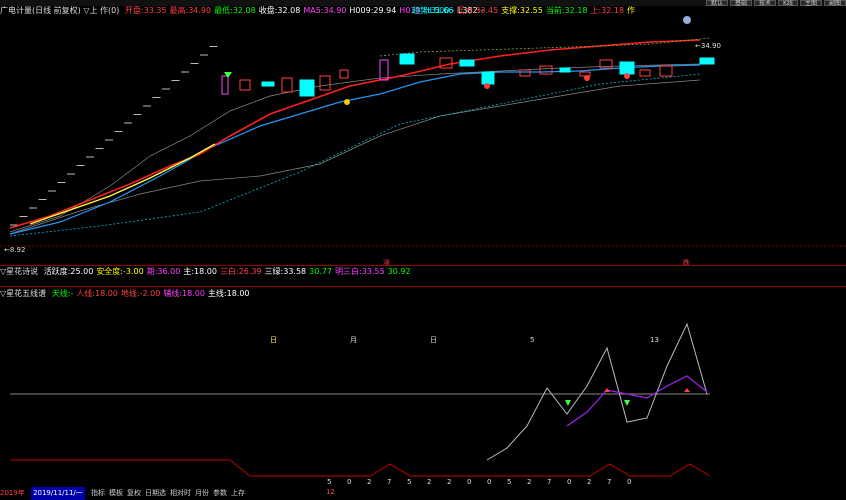 This screenshot has height=500, width=846. What do you see at coordinates (360, 271) in the screenshot?
I see `indicator1-field: 明三白:33.55` at bounding box center [360, 271].